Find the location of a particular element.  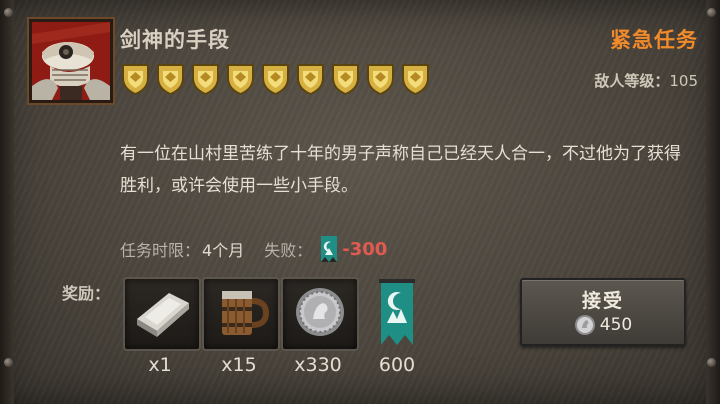

duration-value: 4个月 is located at coordinates (223, 250).